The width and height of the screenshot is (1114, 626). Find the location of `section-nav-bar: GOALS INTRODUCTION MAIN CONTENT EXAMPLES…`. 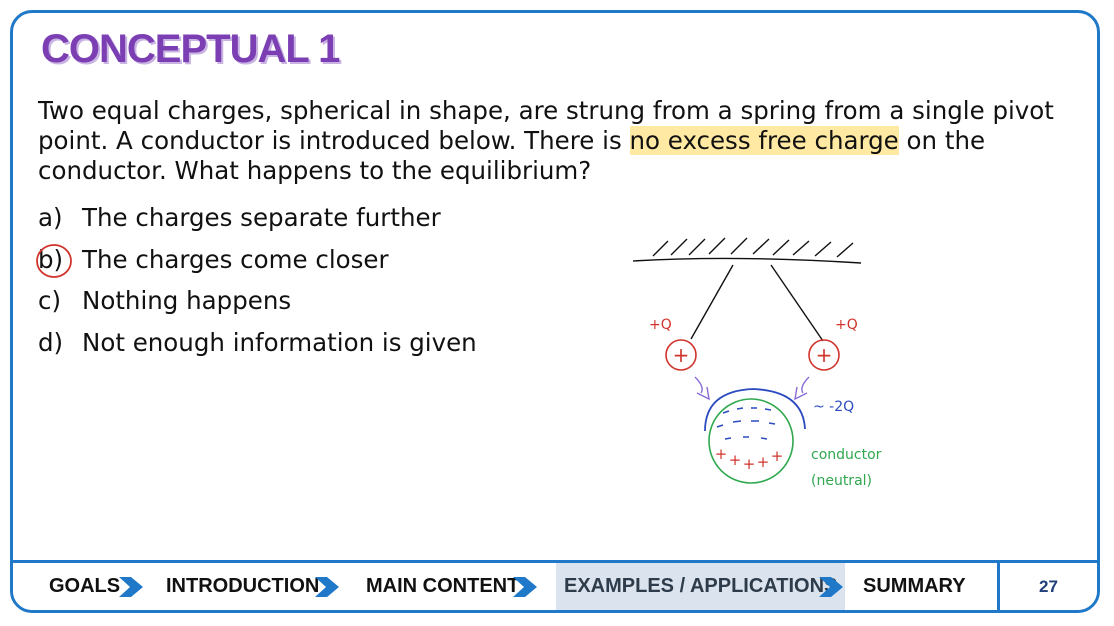

section-nav-bar: GOALS INTRODUCTION MAIN CONTENT EXAMPLES… is located at coordinates (555, 585).